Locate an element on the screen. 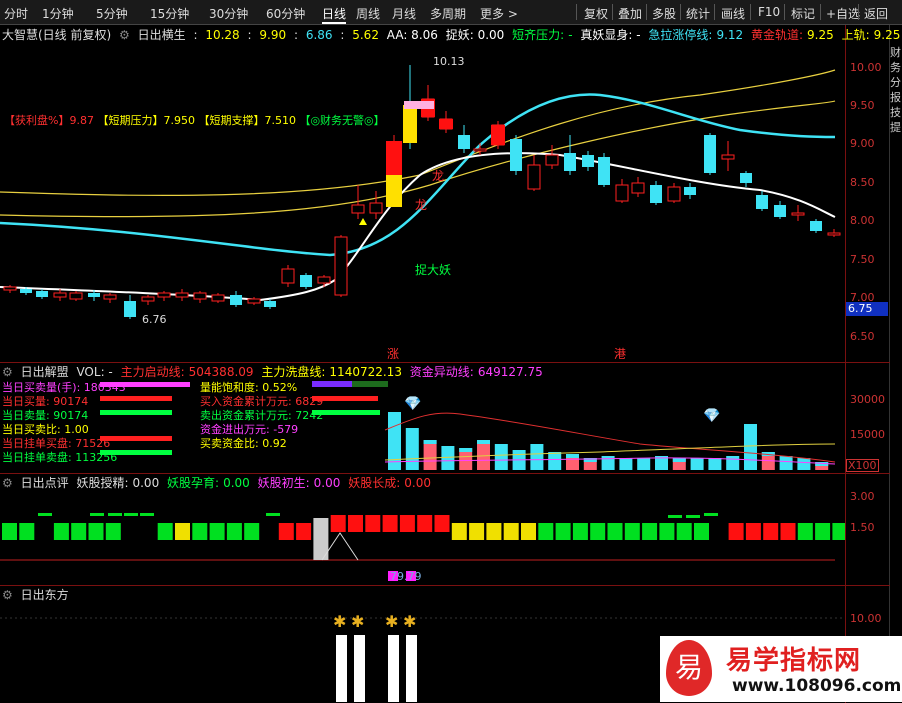 This screenshot has width=902, height=703. breakout-candle is located at coordinates (394, 158).